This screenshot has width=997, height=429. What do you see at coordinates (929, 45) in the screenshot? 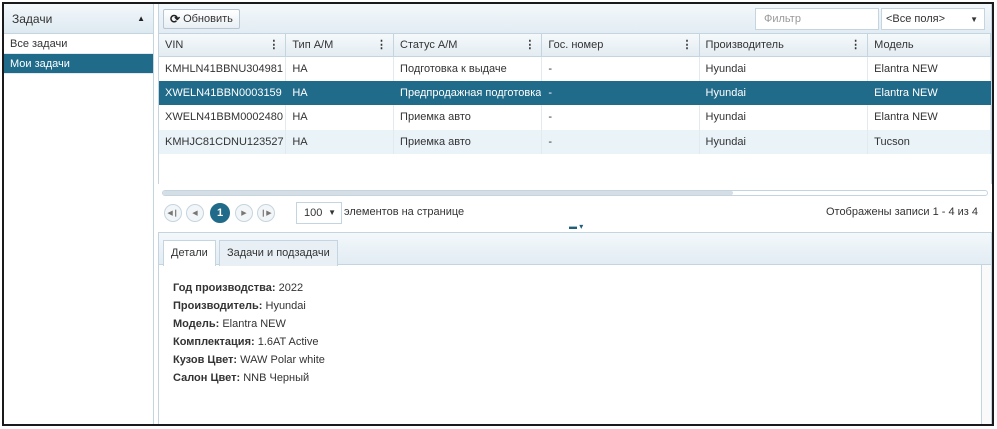
I see `column-header-model: Модель` at bounding box center [929, 45].